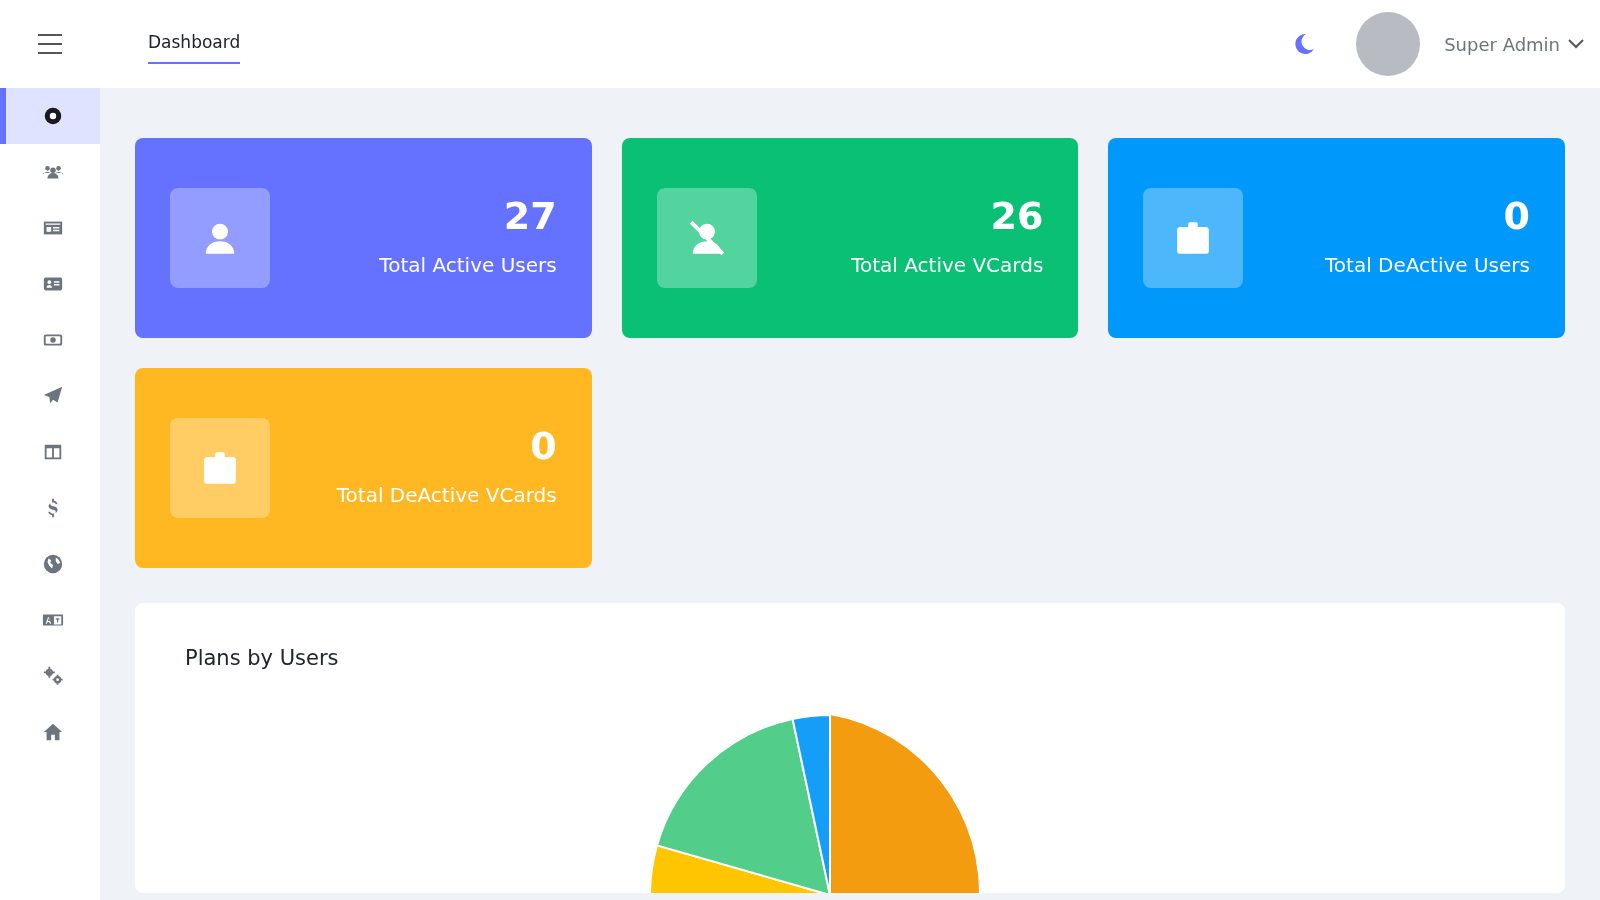  I want to click on stat-label: Total Active Users, so click(468, 265).